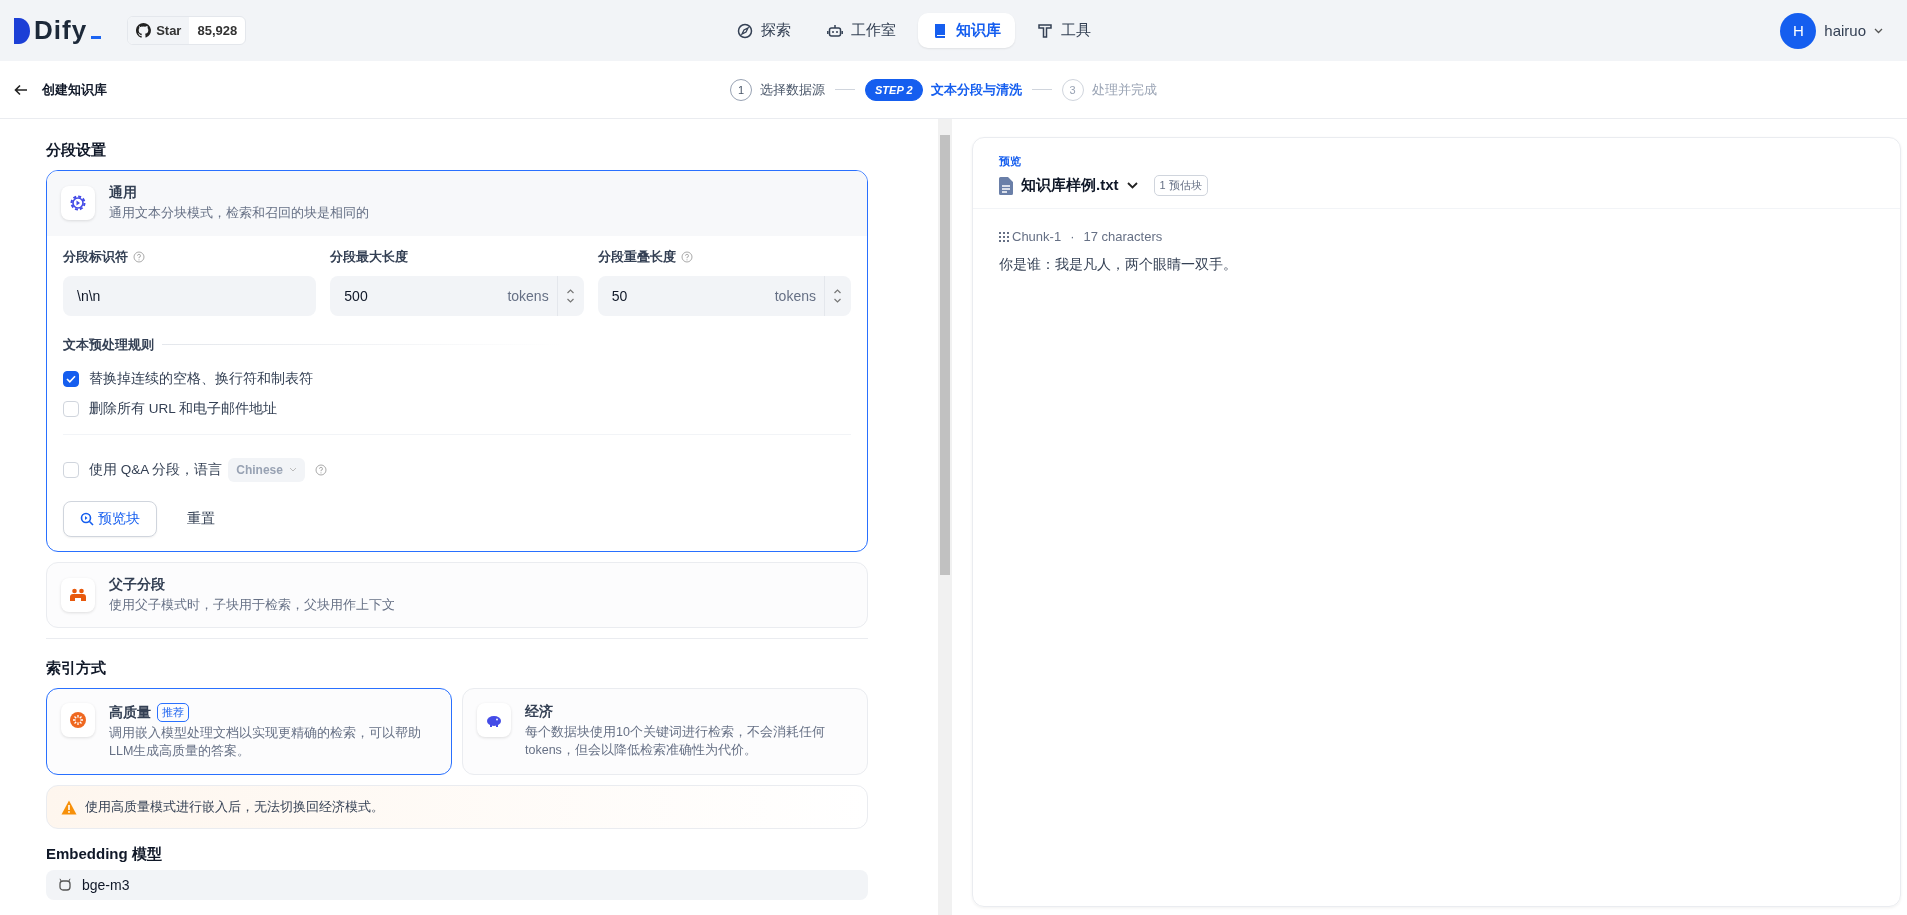  What do you see at coordinates (61, 30) in the screenshot?
I see `logo-text: Dify` at bounding box center [61, 30].